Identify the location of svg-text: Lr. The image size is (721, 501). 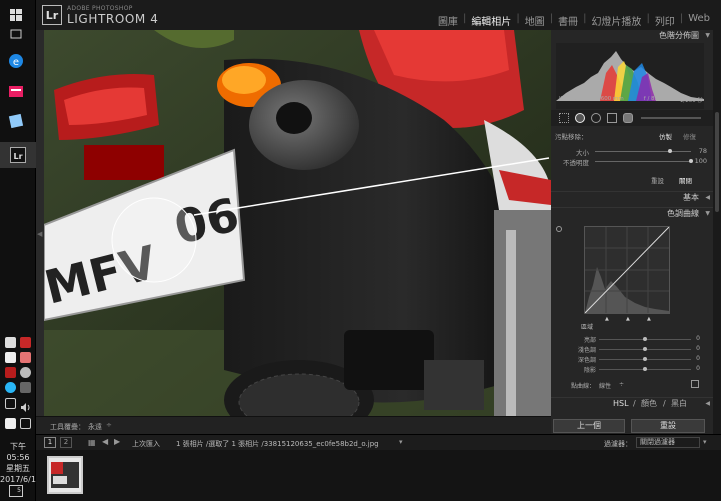
(17, 156).